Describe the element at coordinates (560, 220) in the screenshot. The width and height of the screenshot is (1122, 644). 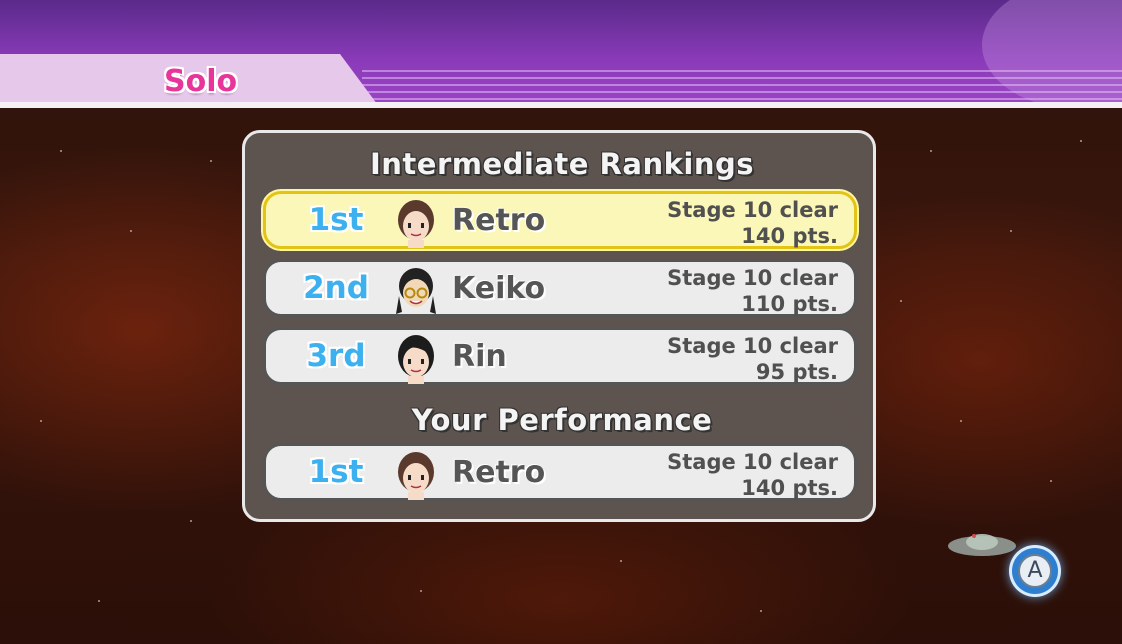
I see `ranking-row: 1st Retro Stage 10 clear 140 pts.` at that location.